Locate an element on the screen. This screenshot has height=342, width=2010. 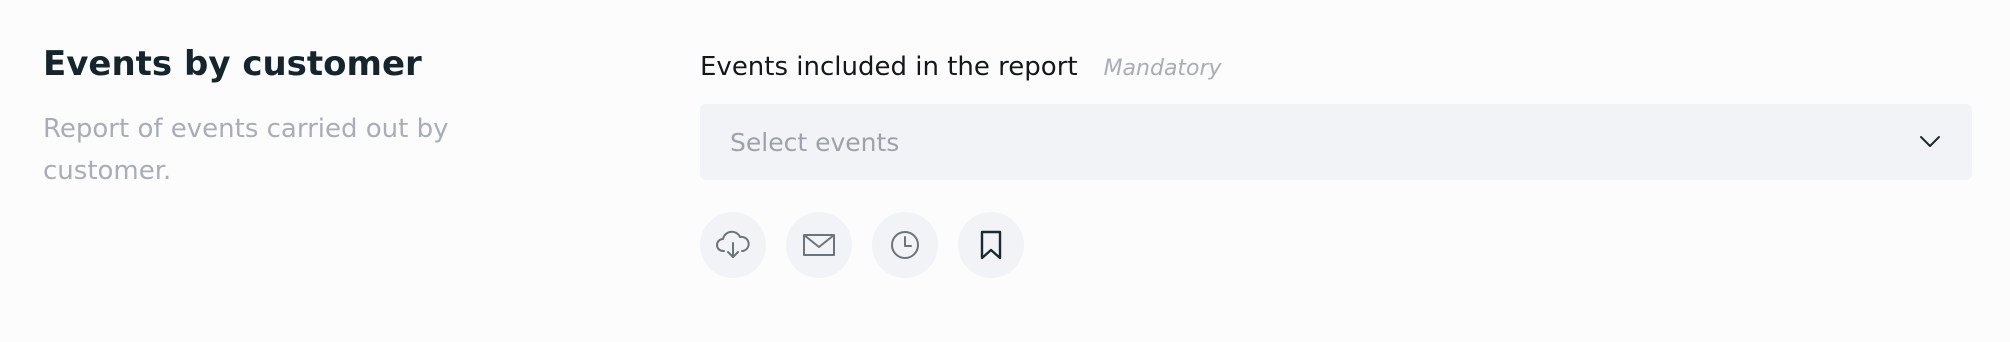
cloud-download-icon is located at coordinates (733, 245).